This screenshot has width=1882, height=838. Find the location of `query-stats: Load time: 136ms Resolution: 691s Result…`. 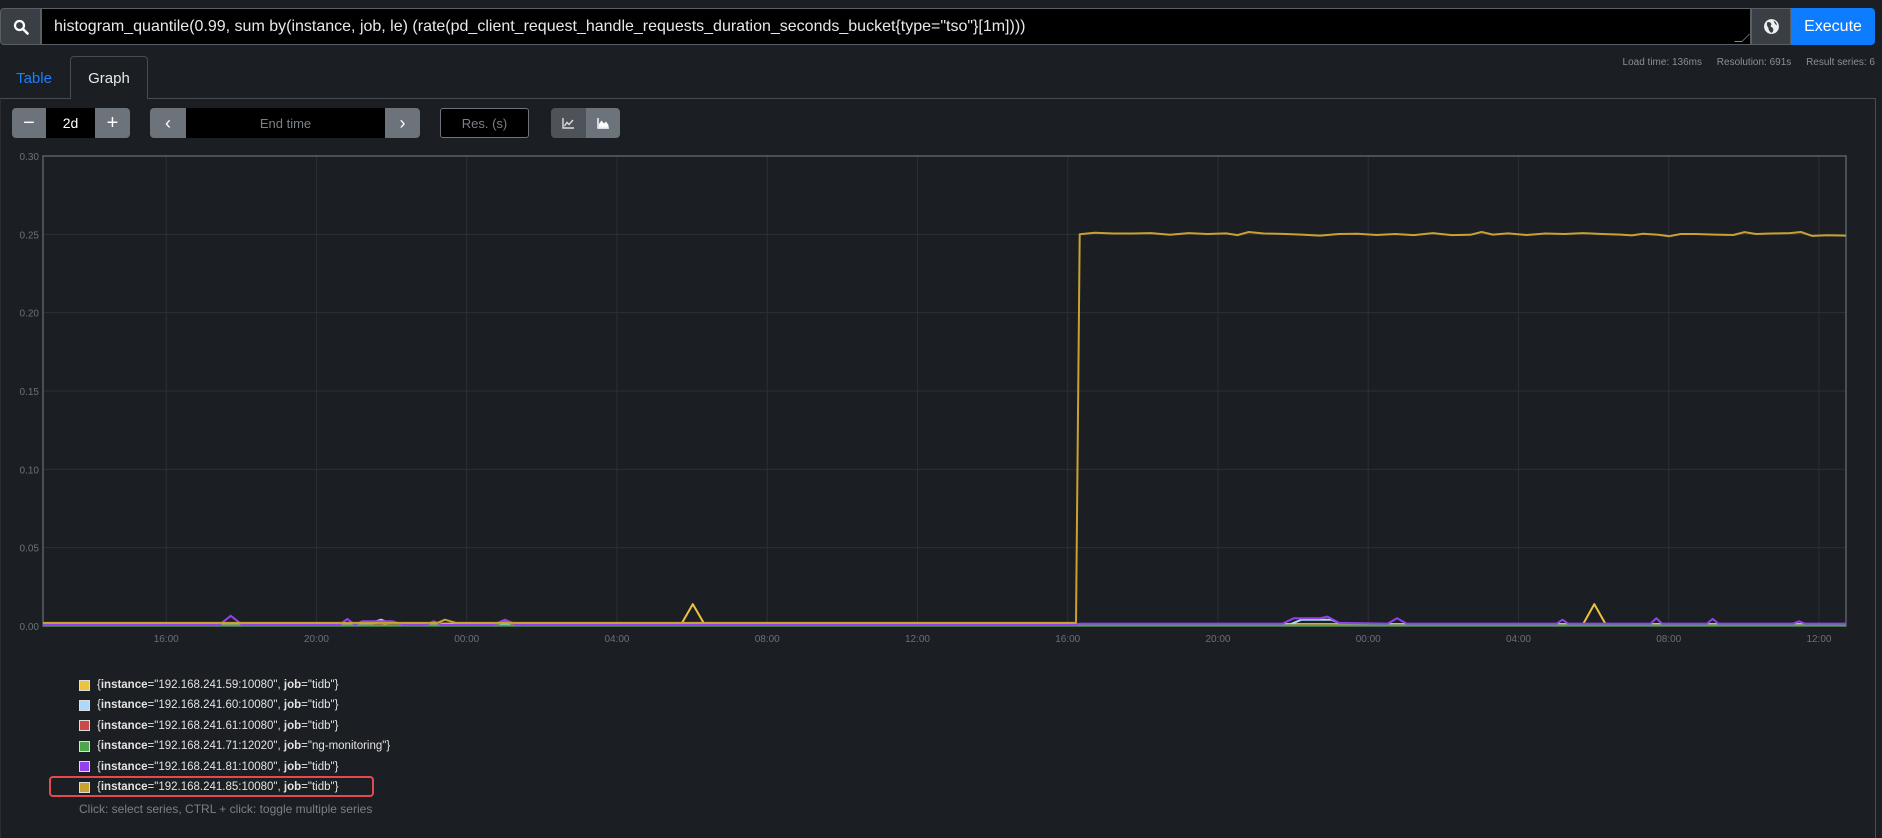

query-stats: Load time: 136ms Resolution: 691s Result… is located at coordinates (1743, 62).